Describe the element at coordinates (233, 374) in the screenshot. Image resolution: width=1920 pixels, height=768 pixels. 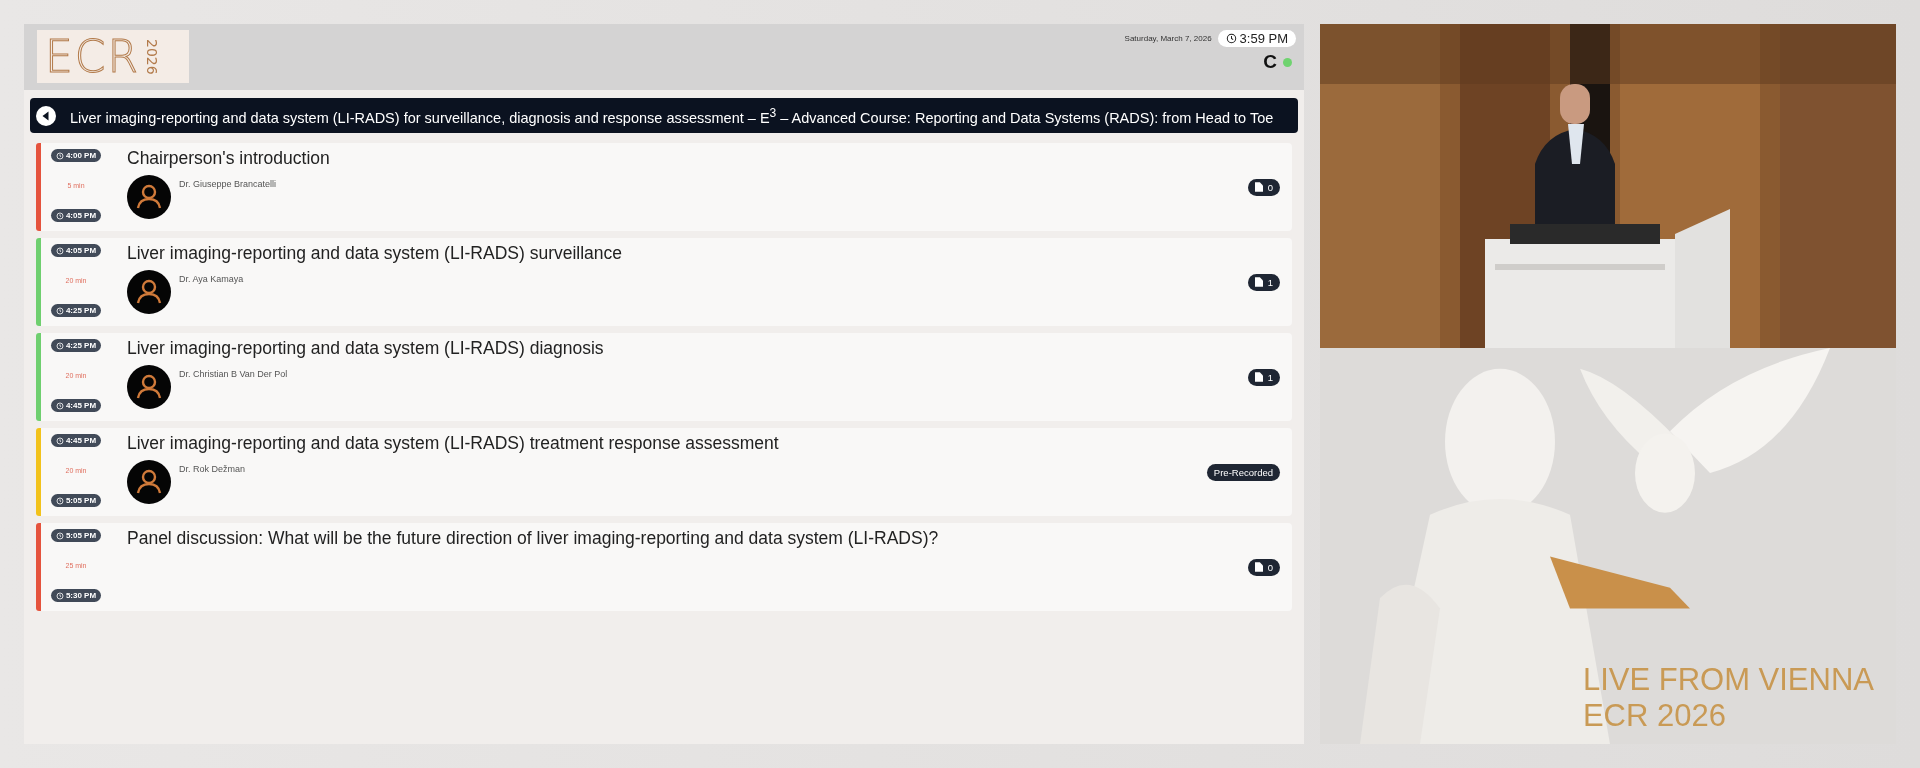
I see `speaker-name: Dr. Christian B Van Der Pol` at that location.